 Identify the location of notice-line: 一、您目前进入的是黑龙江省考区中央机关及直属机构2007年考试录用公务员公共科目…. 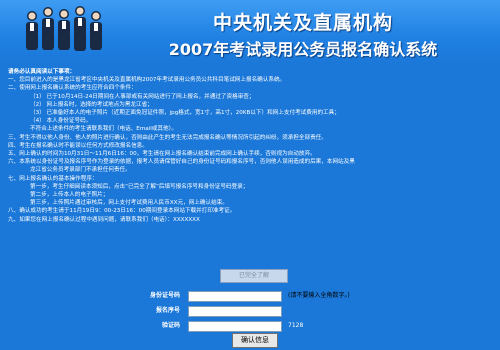
(147, 80).